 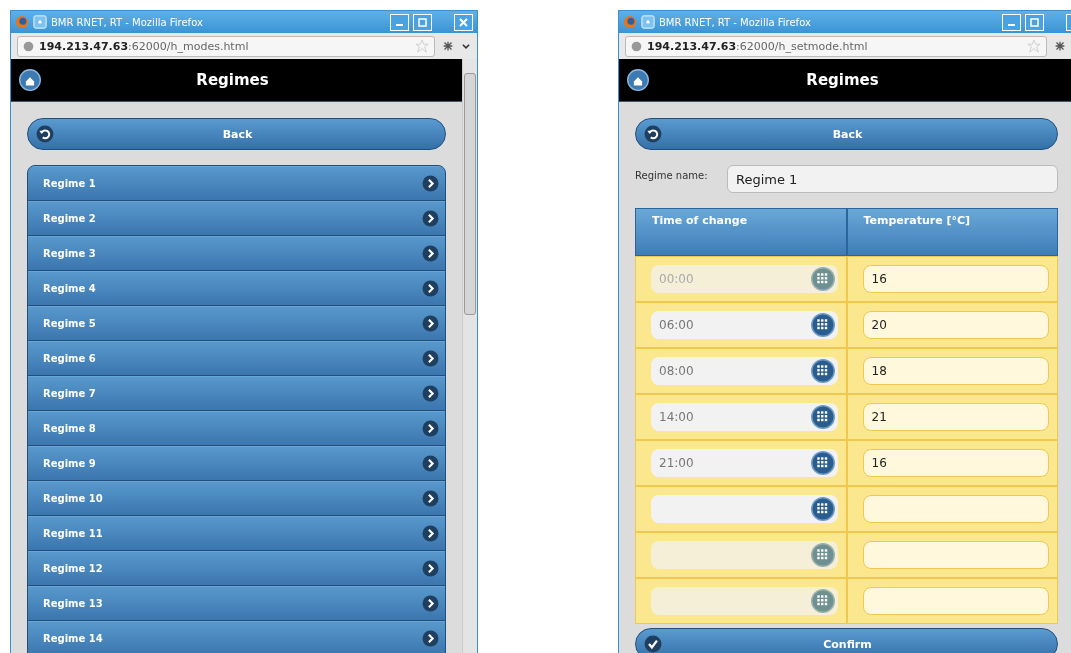 I want to click on regime-item: Regime 6, so click(x=236, y=358).